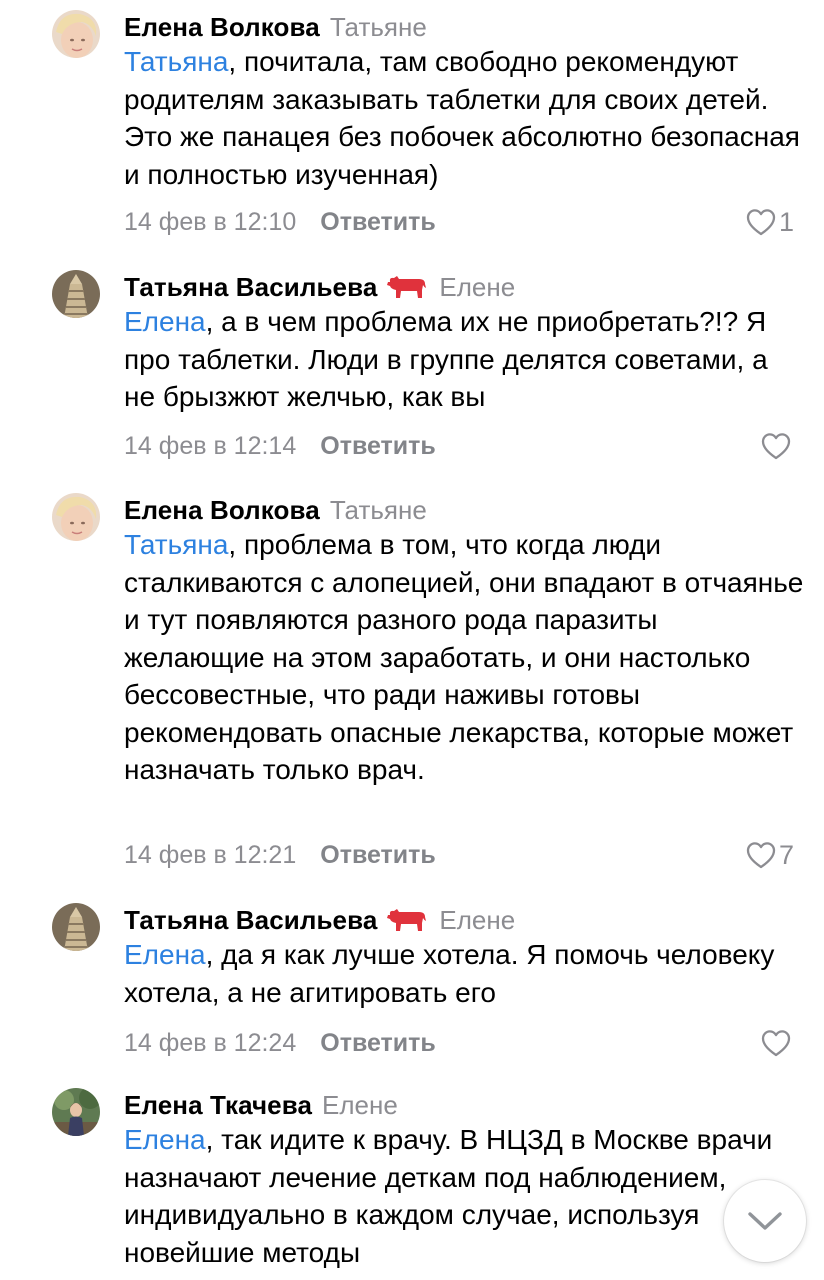  What do you see at coordinates (210, 1043) in the screenshot?
I see `comment-time: 14 фев в 12:24` at bounding box center [210, 1043].